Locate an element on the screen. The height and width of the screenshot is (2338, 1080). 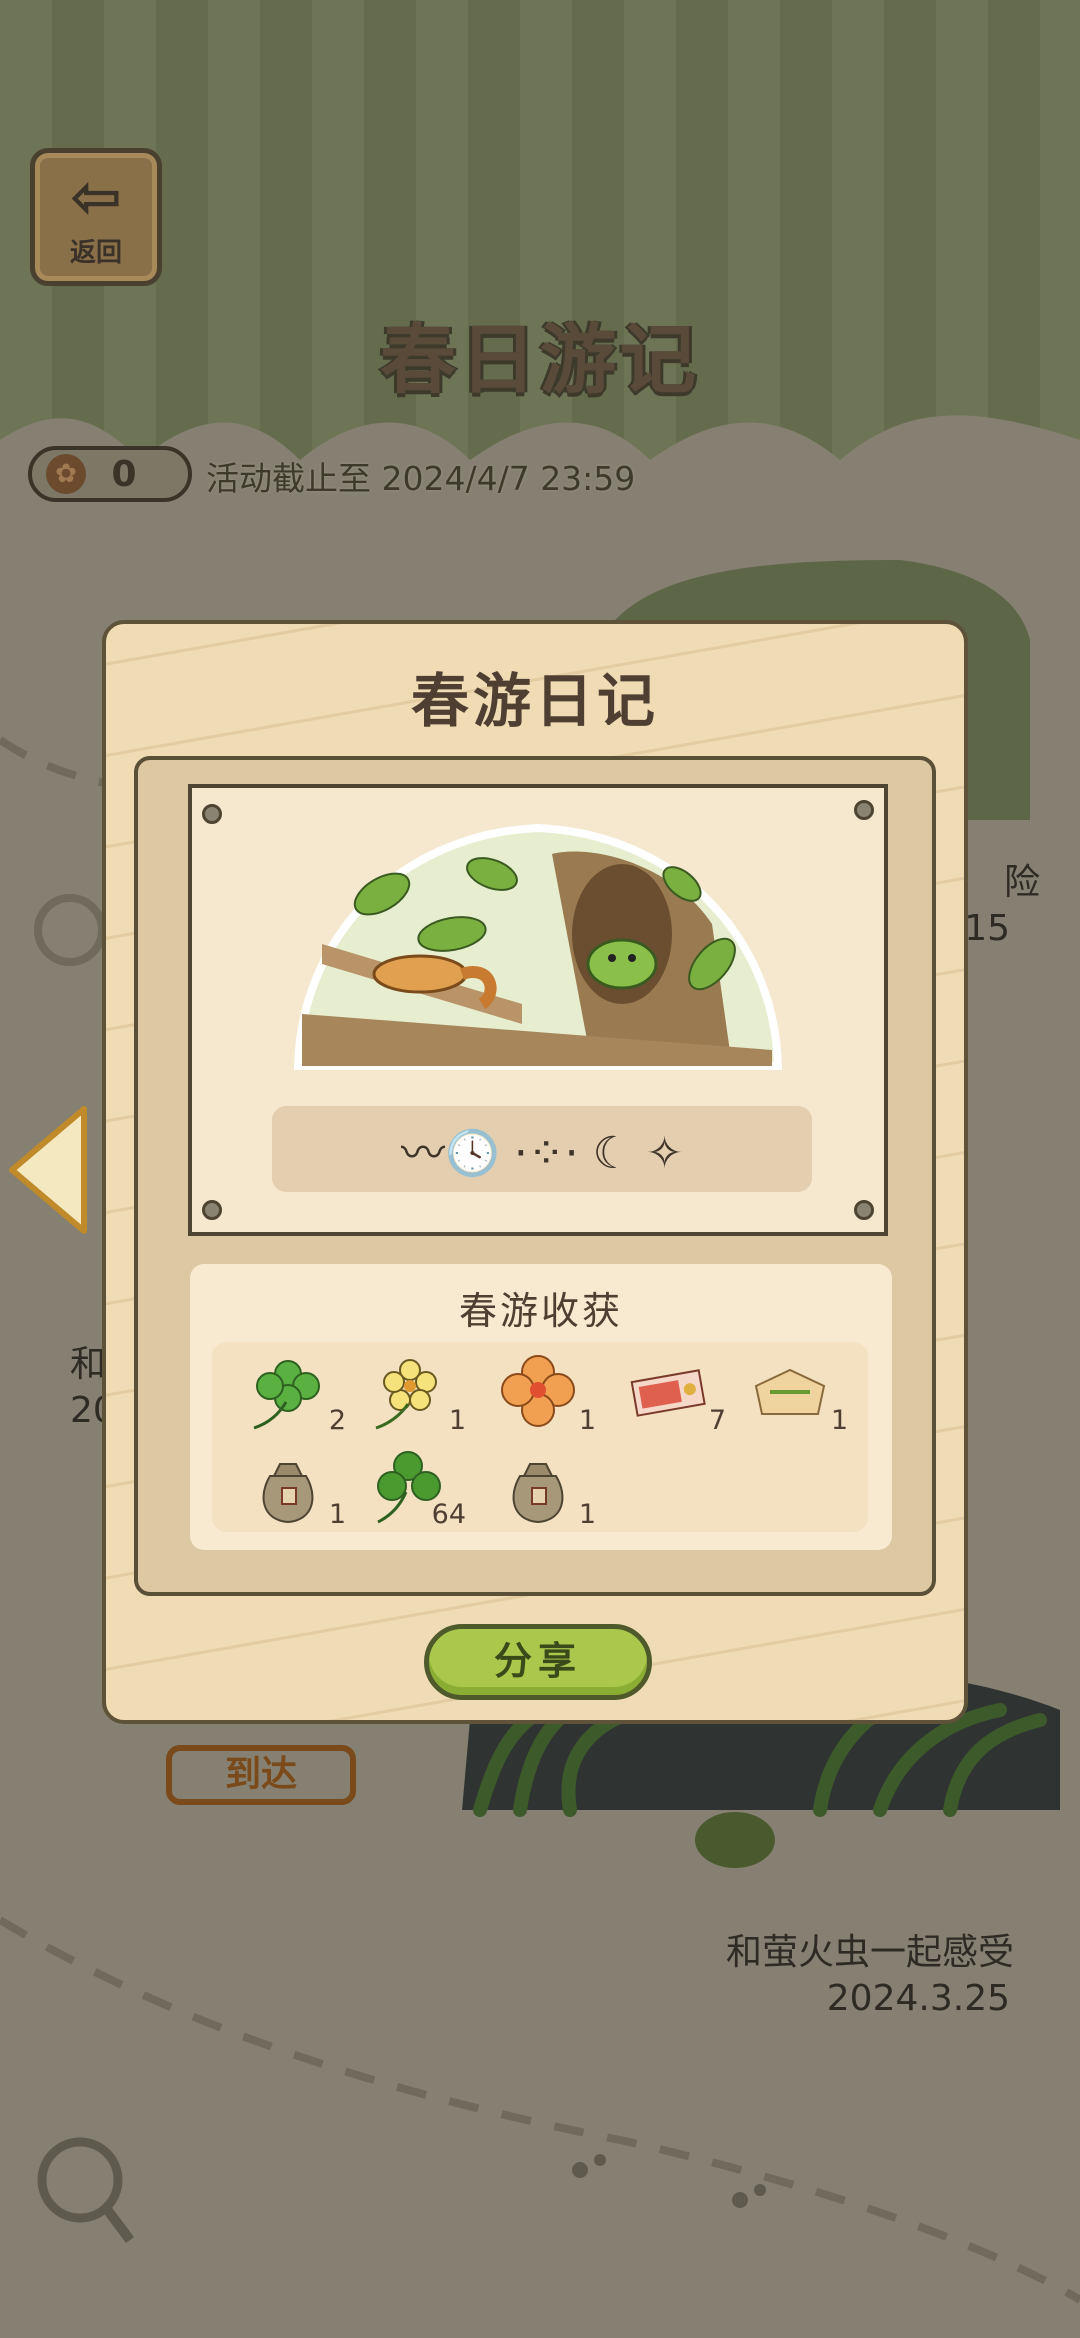
modal-title: 春游日记 is located at coordinates (534, 701).